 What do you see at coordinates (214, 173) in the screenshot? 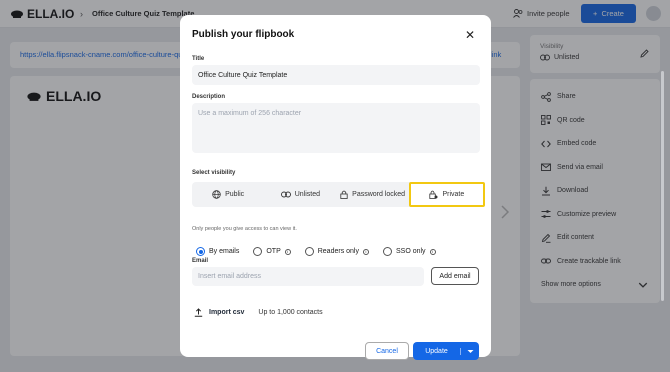
I see `visibility-select-label: Select visibility` at bounding box center [214, 173].